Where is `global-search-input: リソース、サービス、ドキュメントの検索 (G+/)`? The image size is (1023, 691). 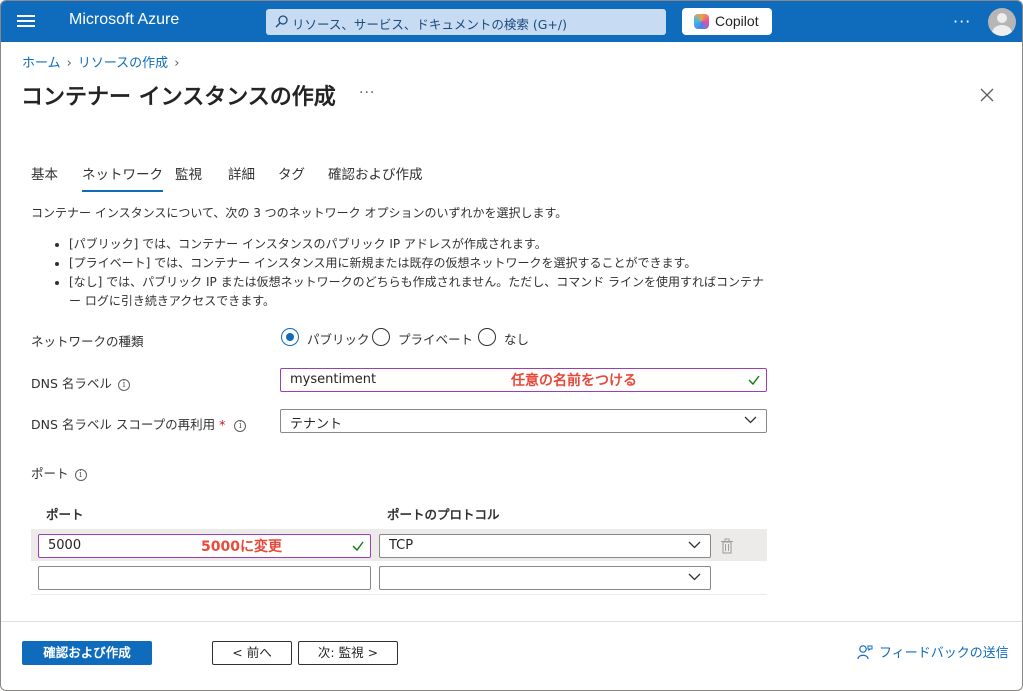
global-search-input: リソース、サービス、ドキュメントの検索 (G+/) is located at coordinates (466, 22).